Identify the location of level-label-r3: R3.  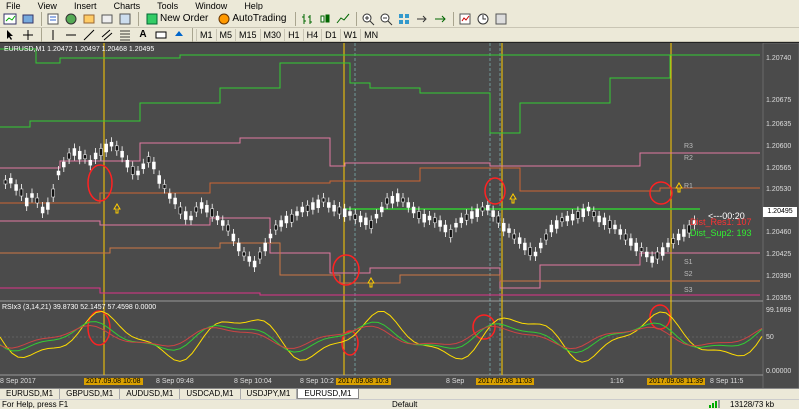
(688, 146).